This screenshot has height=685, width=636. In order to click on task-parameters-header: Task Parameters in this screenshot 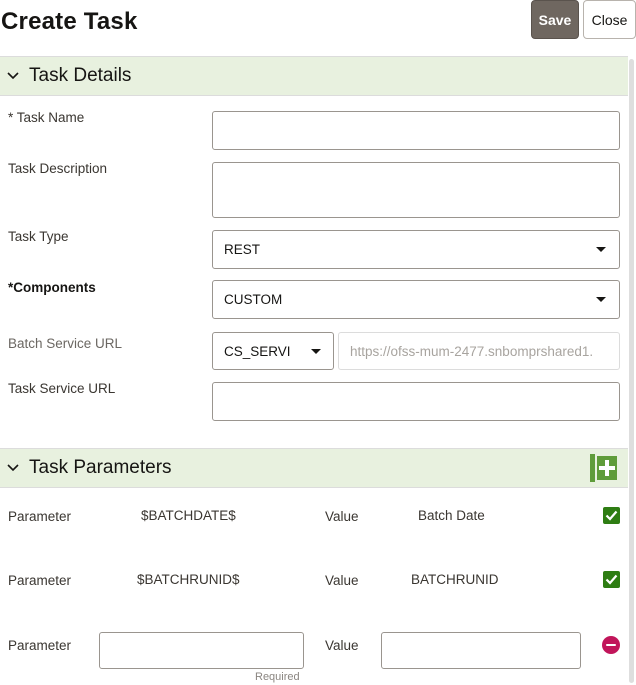, I will do `click(314, 468)`.